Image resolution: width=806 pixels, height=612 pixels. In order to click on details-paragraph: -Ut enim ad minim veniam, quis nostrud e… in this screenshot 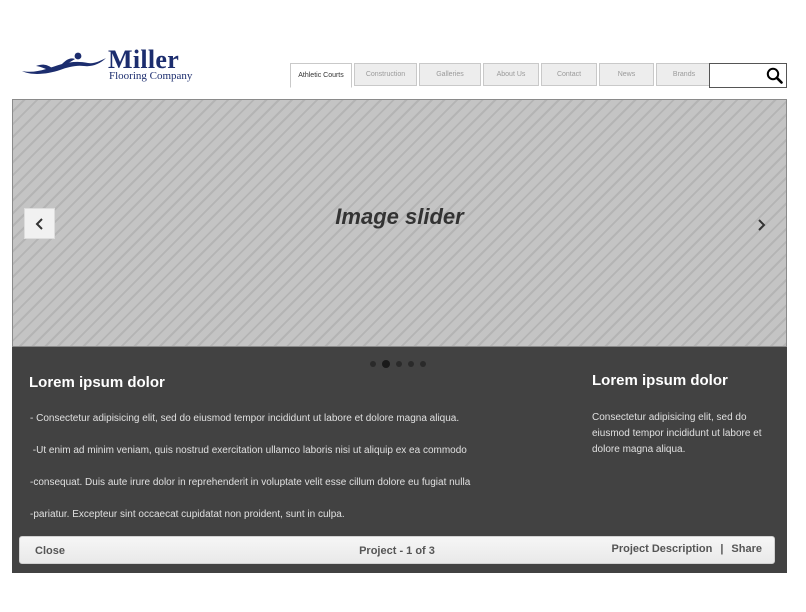, I will do `click(248, 450)`.